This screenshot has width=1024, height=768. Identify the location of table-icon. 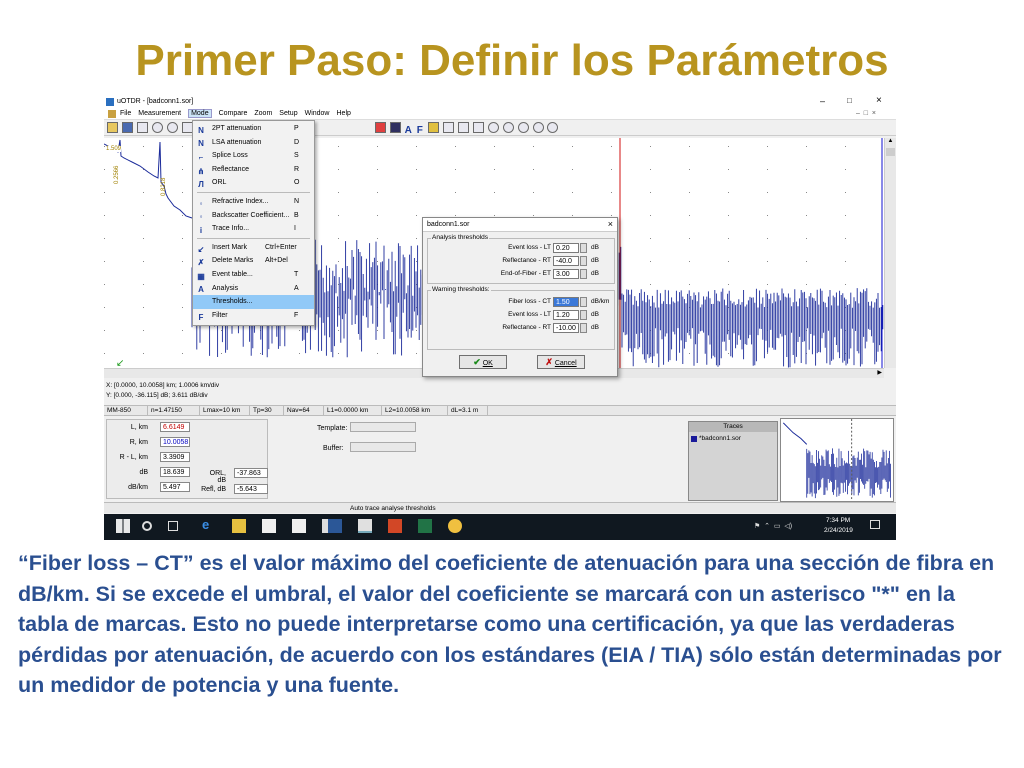
(395, 127).